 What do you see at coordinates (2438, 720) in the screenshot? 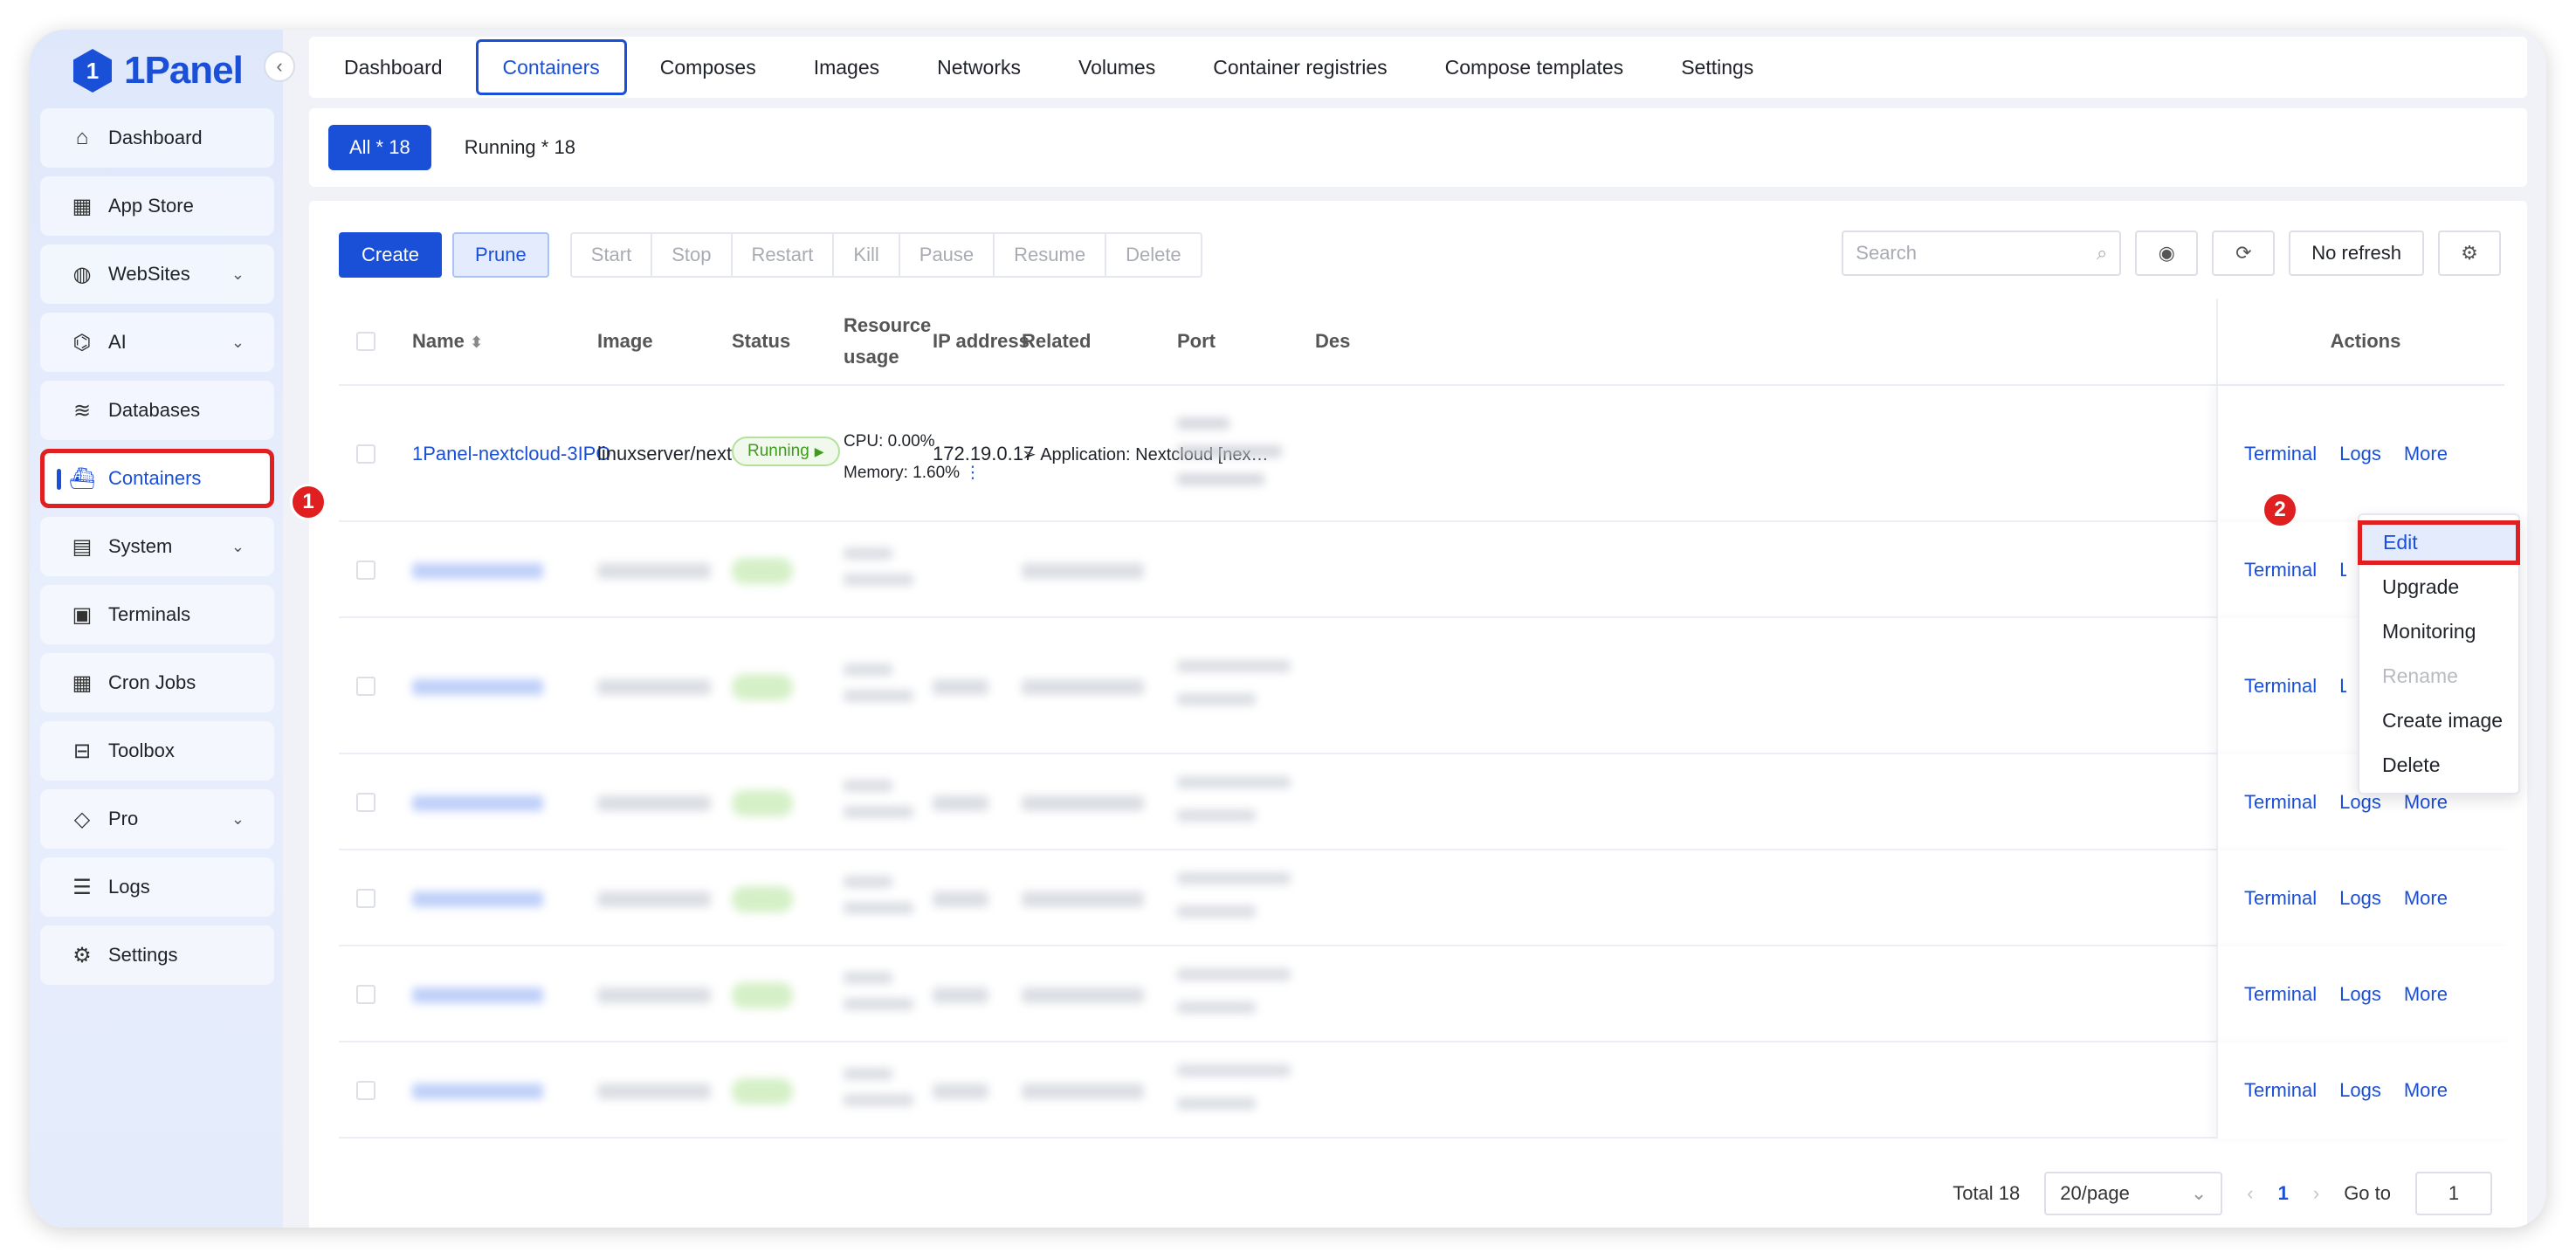
I see `menu-item-create-image: Create image` at bounding box center [2438, 720].